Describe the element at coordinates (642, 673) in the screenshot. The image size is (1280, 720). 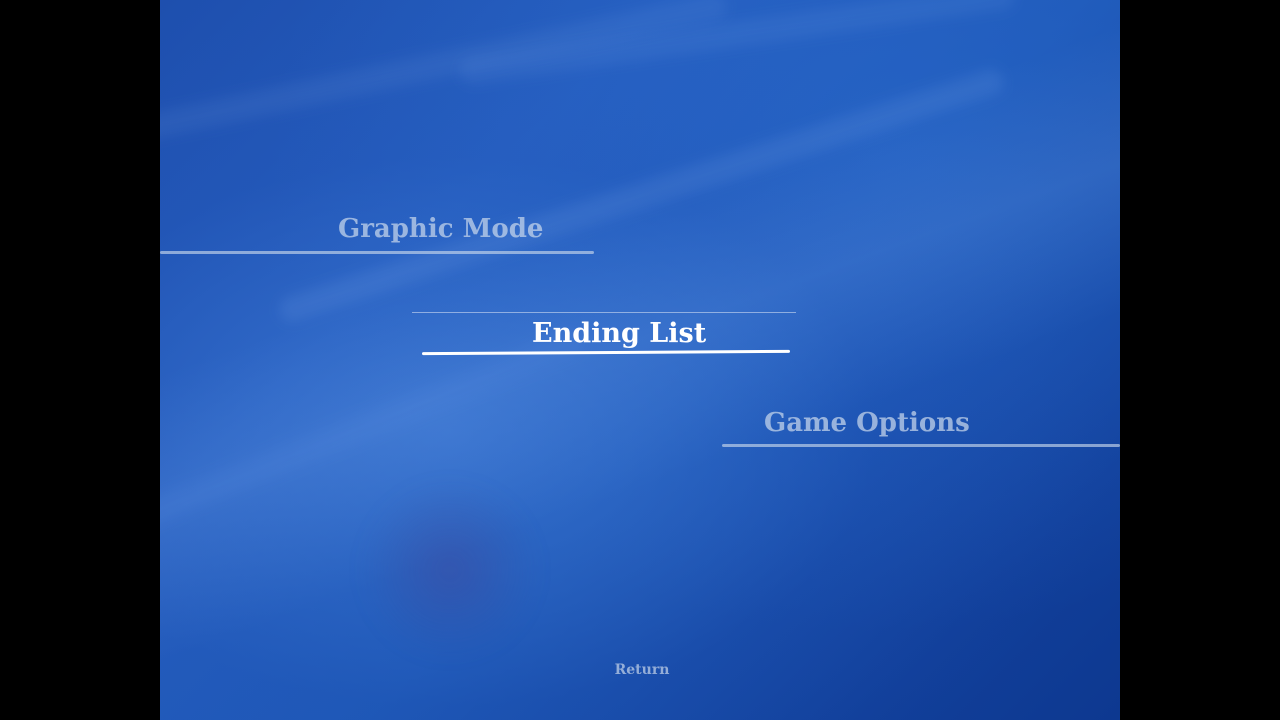
I see `return-button: Return` at that location.